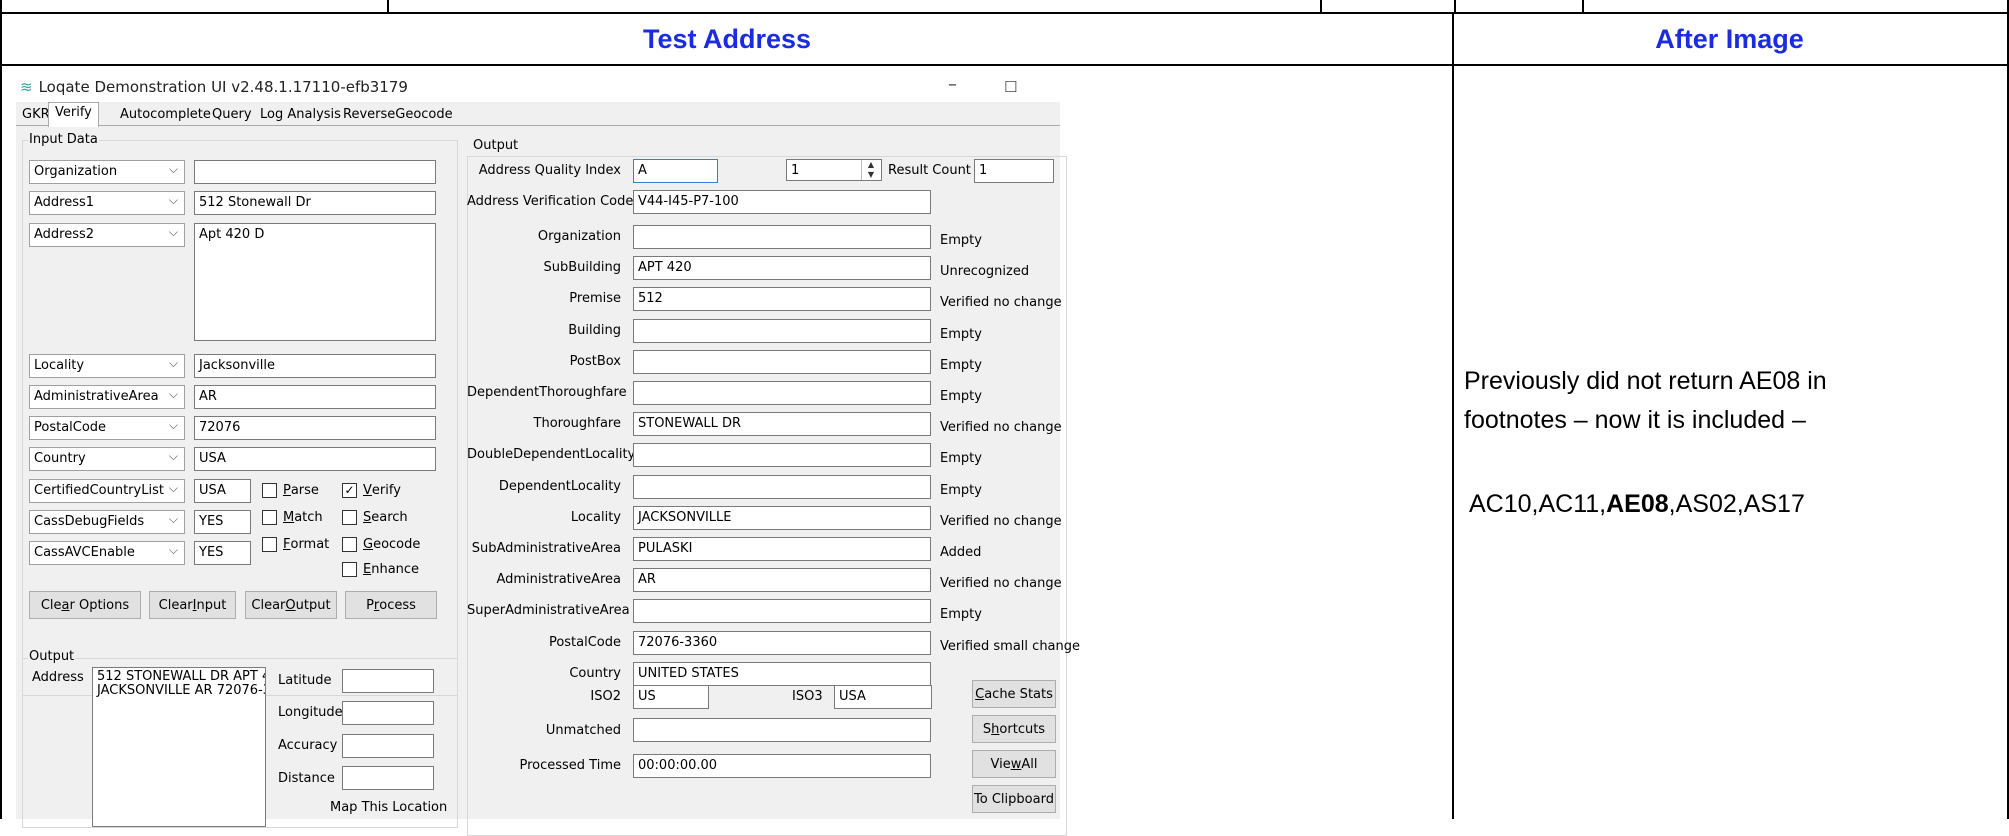  Describe the element at coordinates (594, 330) in the screenshot. I see `output-row-label: Building` at that location.